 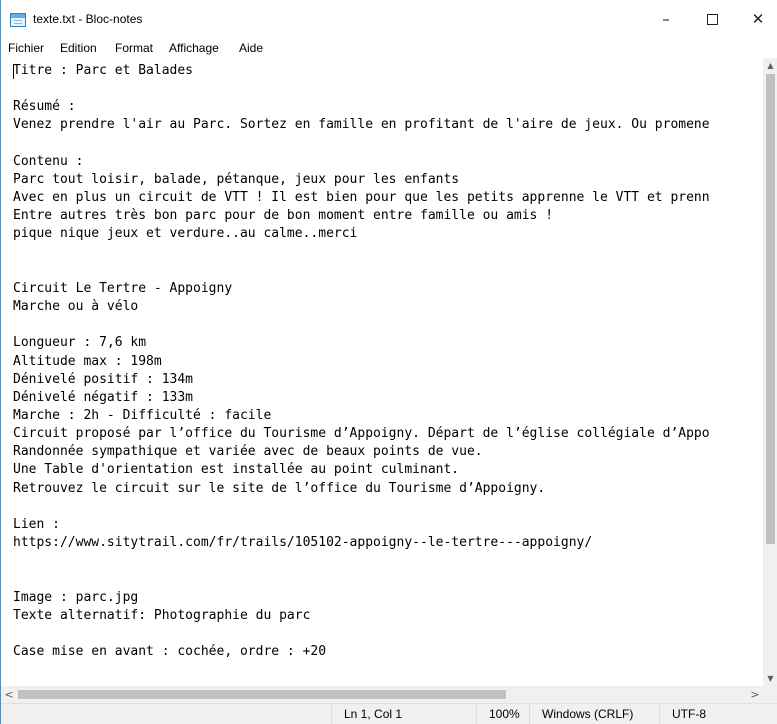 What do you see at coordinates (88, 19) in the screenshot?
I see `window-title: texte.txt - Bloc-notes` at bounding box center [88, 19].